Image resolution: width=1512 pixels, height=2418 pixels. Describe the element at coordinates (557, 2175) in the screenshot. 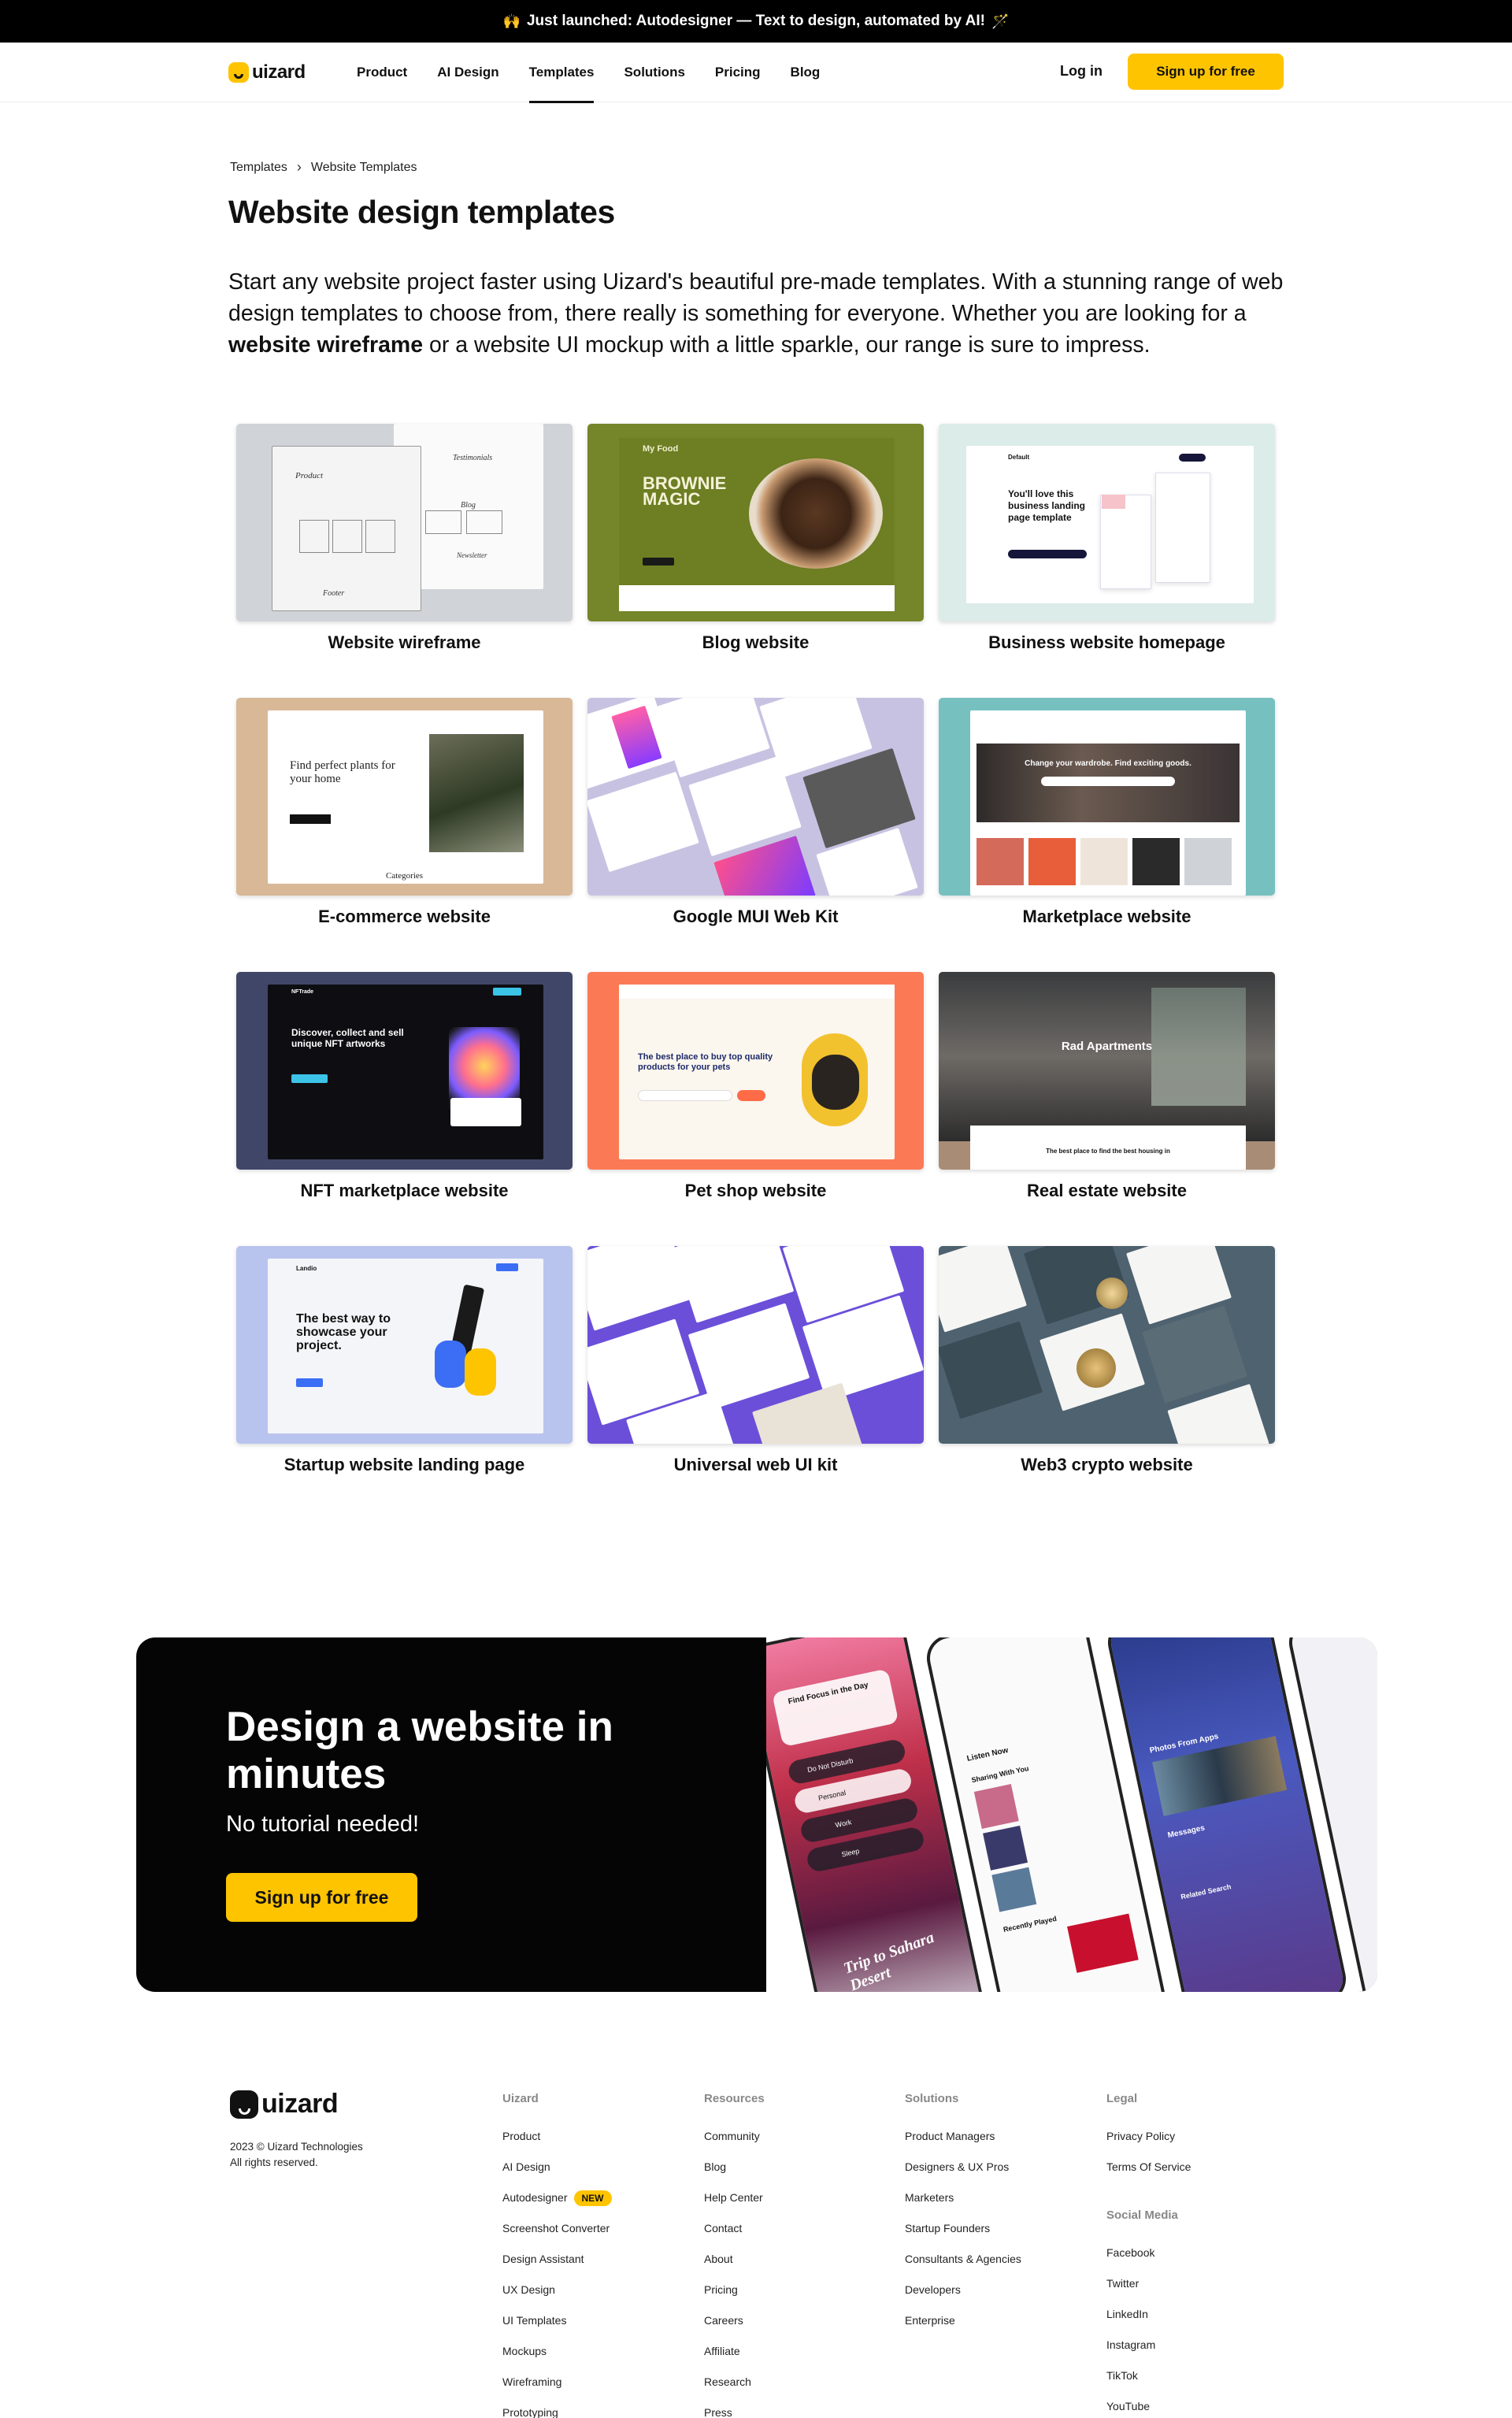

I see `footer-link-ai-design: AI Design` at that location.